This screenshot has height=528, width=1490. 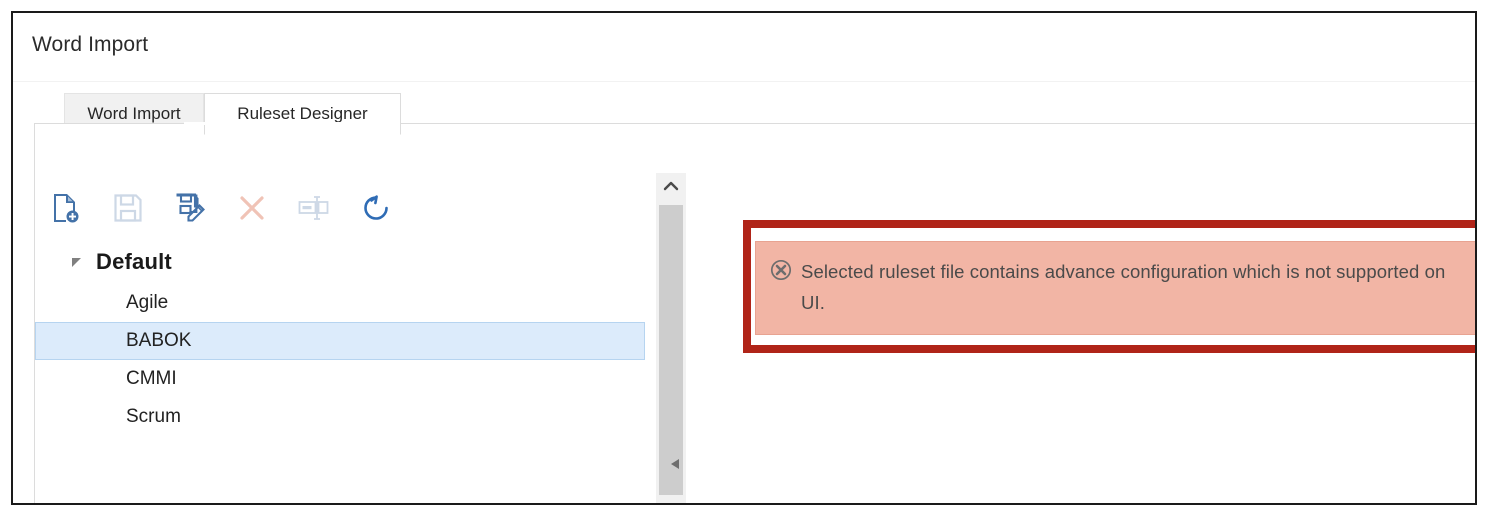 I want to click on rename-ruleset-button, so click(x=314, y=208).